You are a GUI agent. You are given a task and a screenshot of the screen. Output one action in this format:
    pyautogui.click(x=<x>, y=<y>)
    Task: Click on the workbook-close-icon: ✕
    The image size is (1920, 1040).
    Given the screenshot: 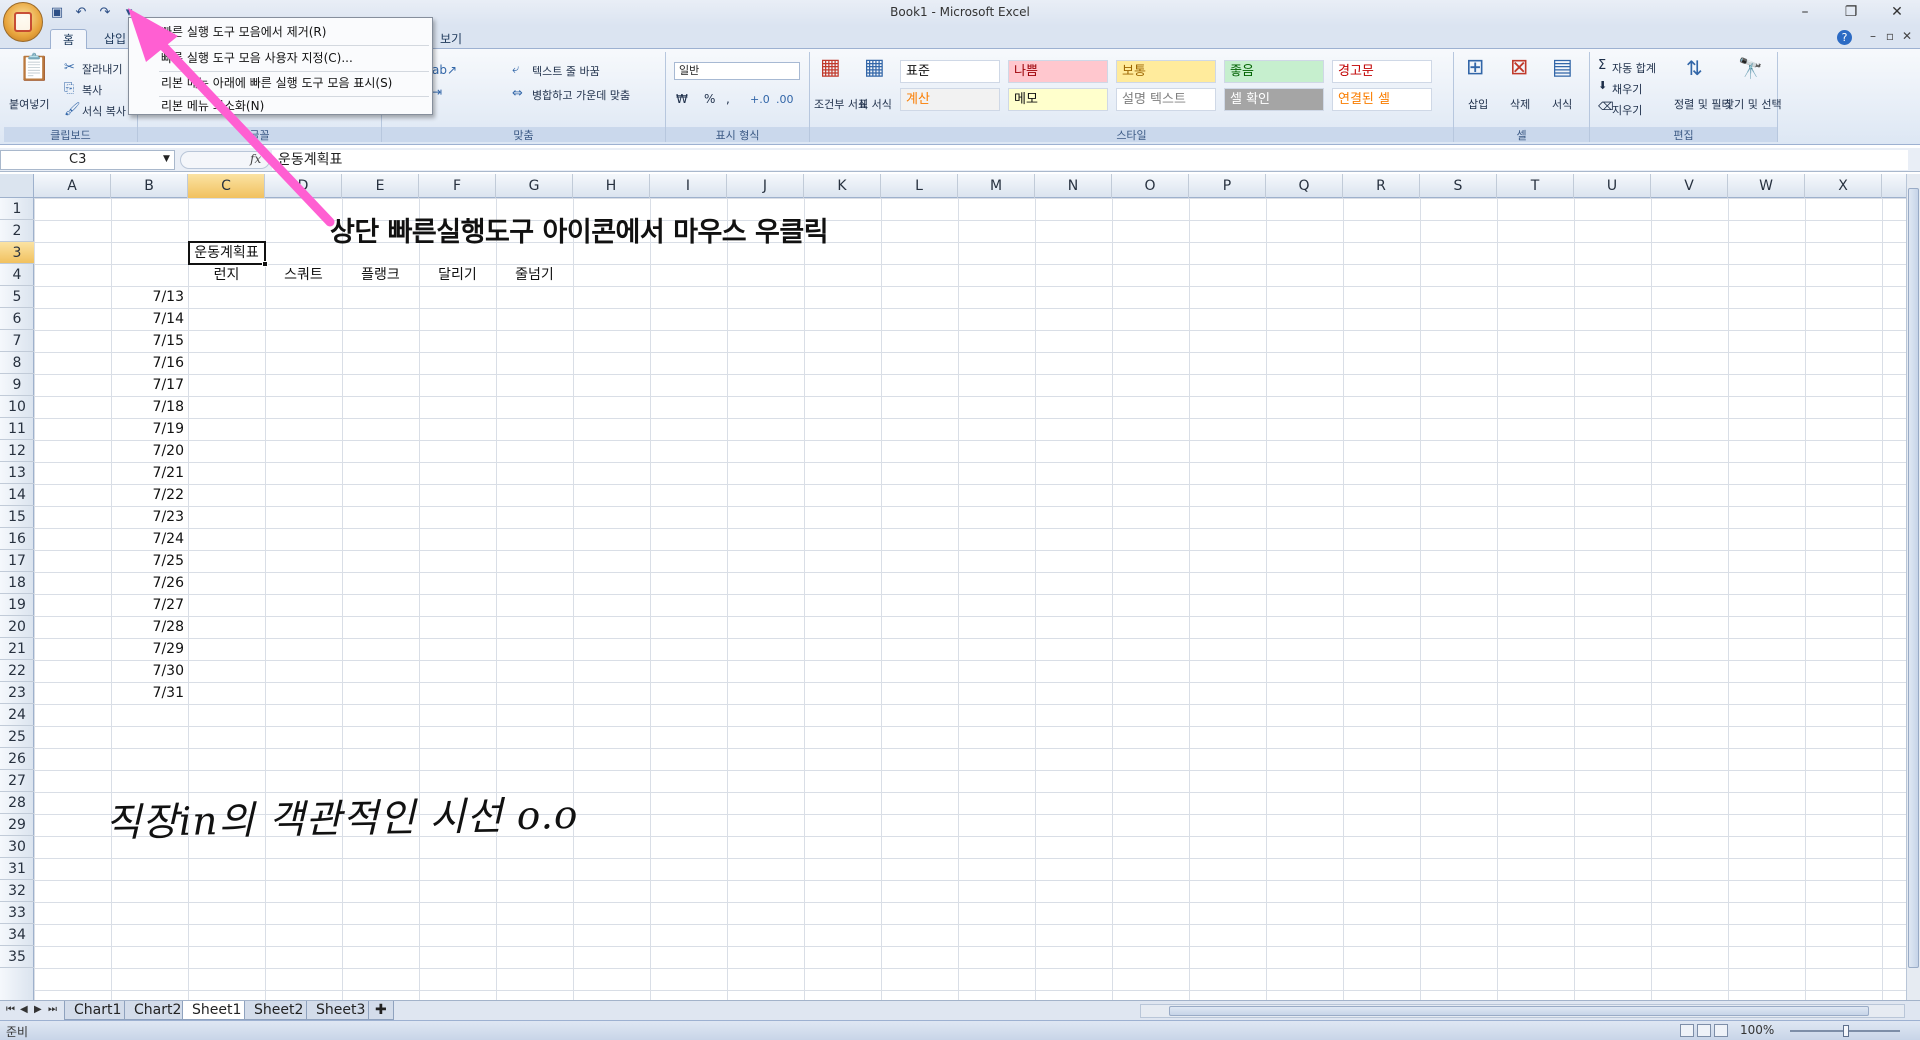 What is the action you would take?
    pyautogui.click(x=1907, y=36)
    